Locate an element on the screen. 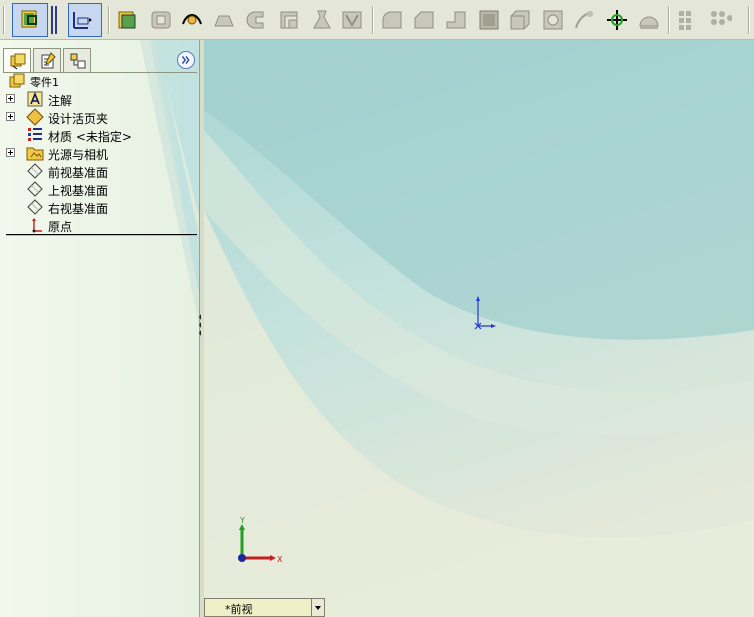 This screenshot has width=754, height=617. collapse-panel-button is located at coordinates (186, 60).